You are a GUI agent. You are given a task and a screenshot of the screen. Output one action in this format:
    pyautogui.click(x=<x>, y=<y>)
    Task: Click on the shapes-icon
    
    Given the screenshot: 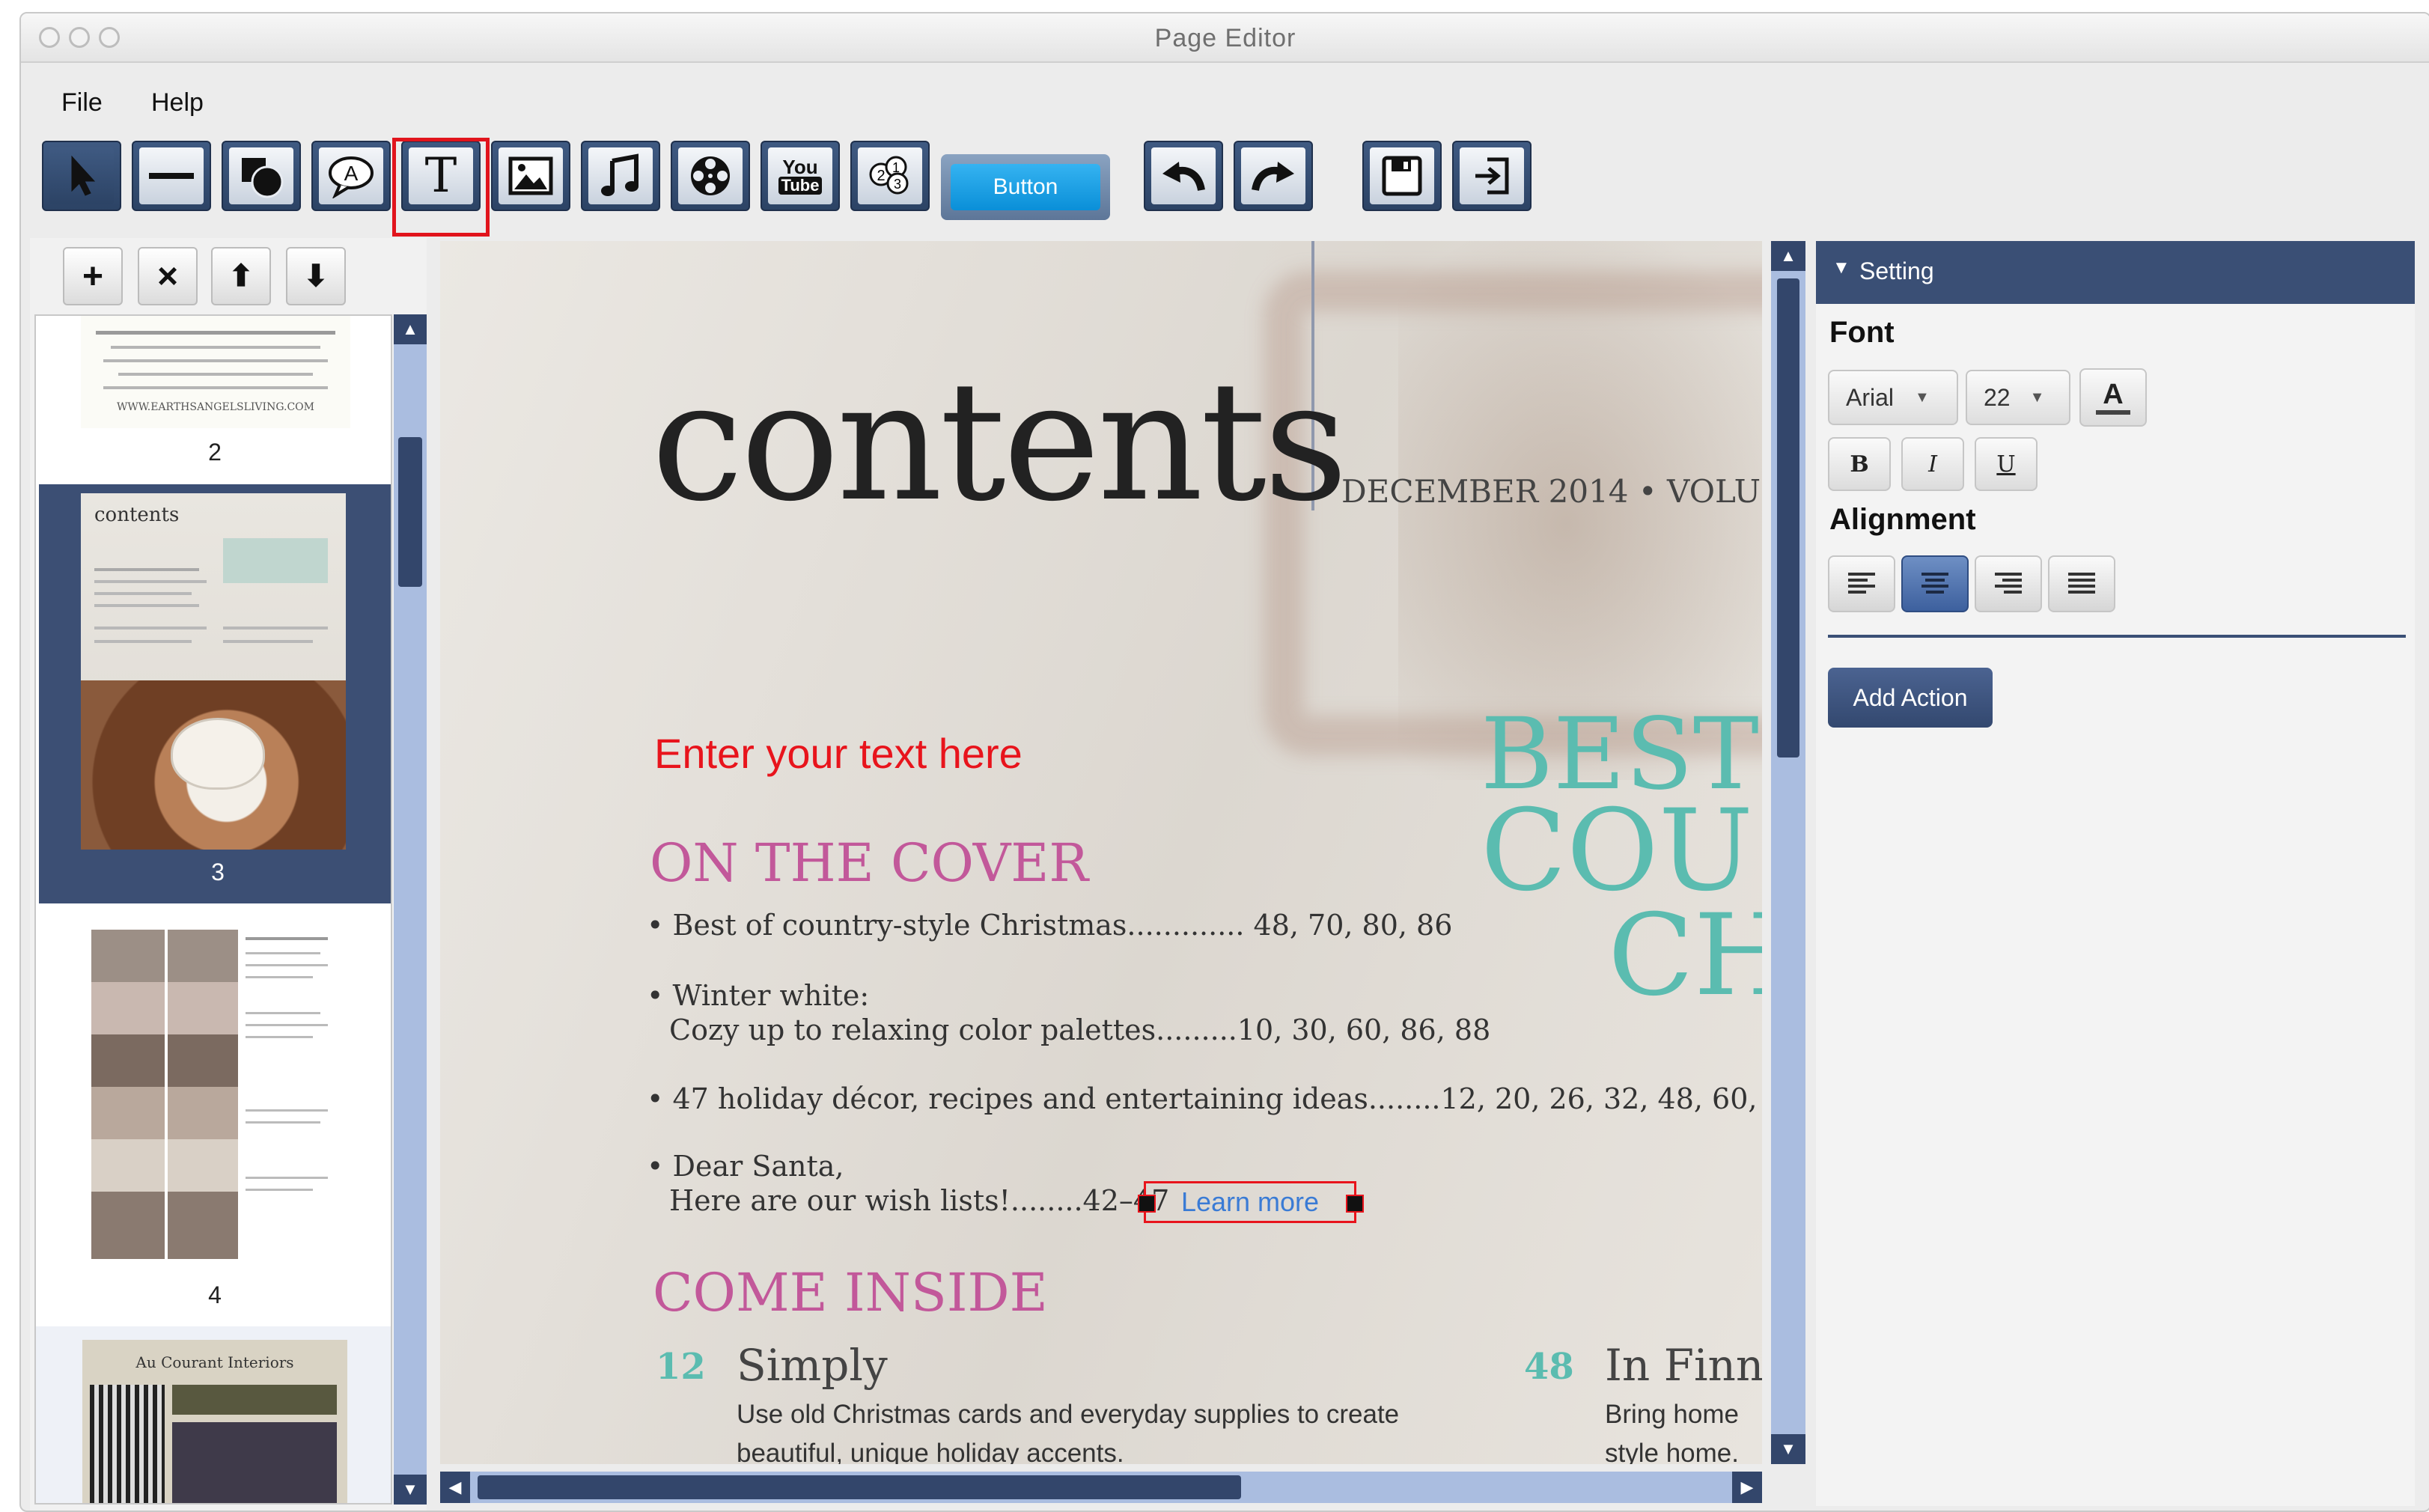 What is the action you would take?
    pyautogui.click(x=261, y=175)
    